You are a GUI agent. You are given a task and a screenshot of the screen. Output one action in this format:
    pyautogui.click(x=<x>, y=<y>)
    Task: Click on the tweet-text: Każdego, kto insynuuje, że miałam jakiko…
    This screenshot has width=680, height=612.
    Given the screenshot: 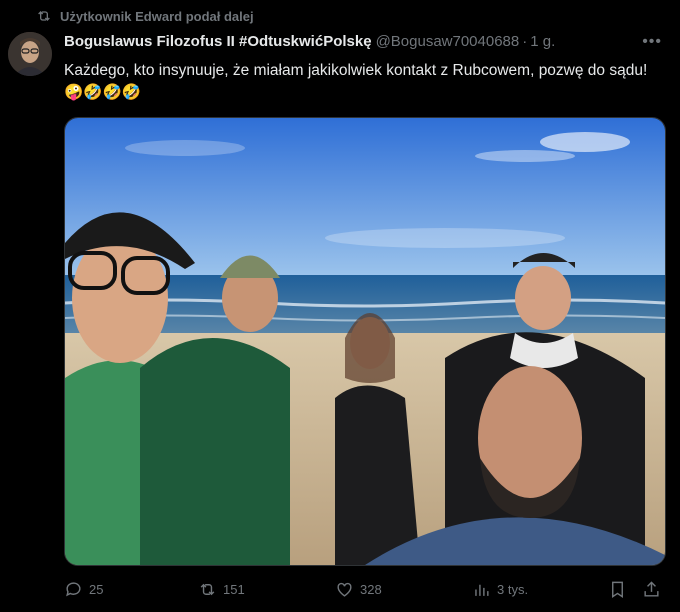 What is the action you would take?
    pyautogui.click(x=364, y=82)
    